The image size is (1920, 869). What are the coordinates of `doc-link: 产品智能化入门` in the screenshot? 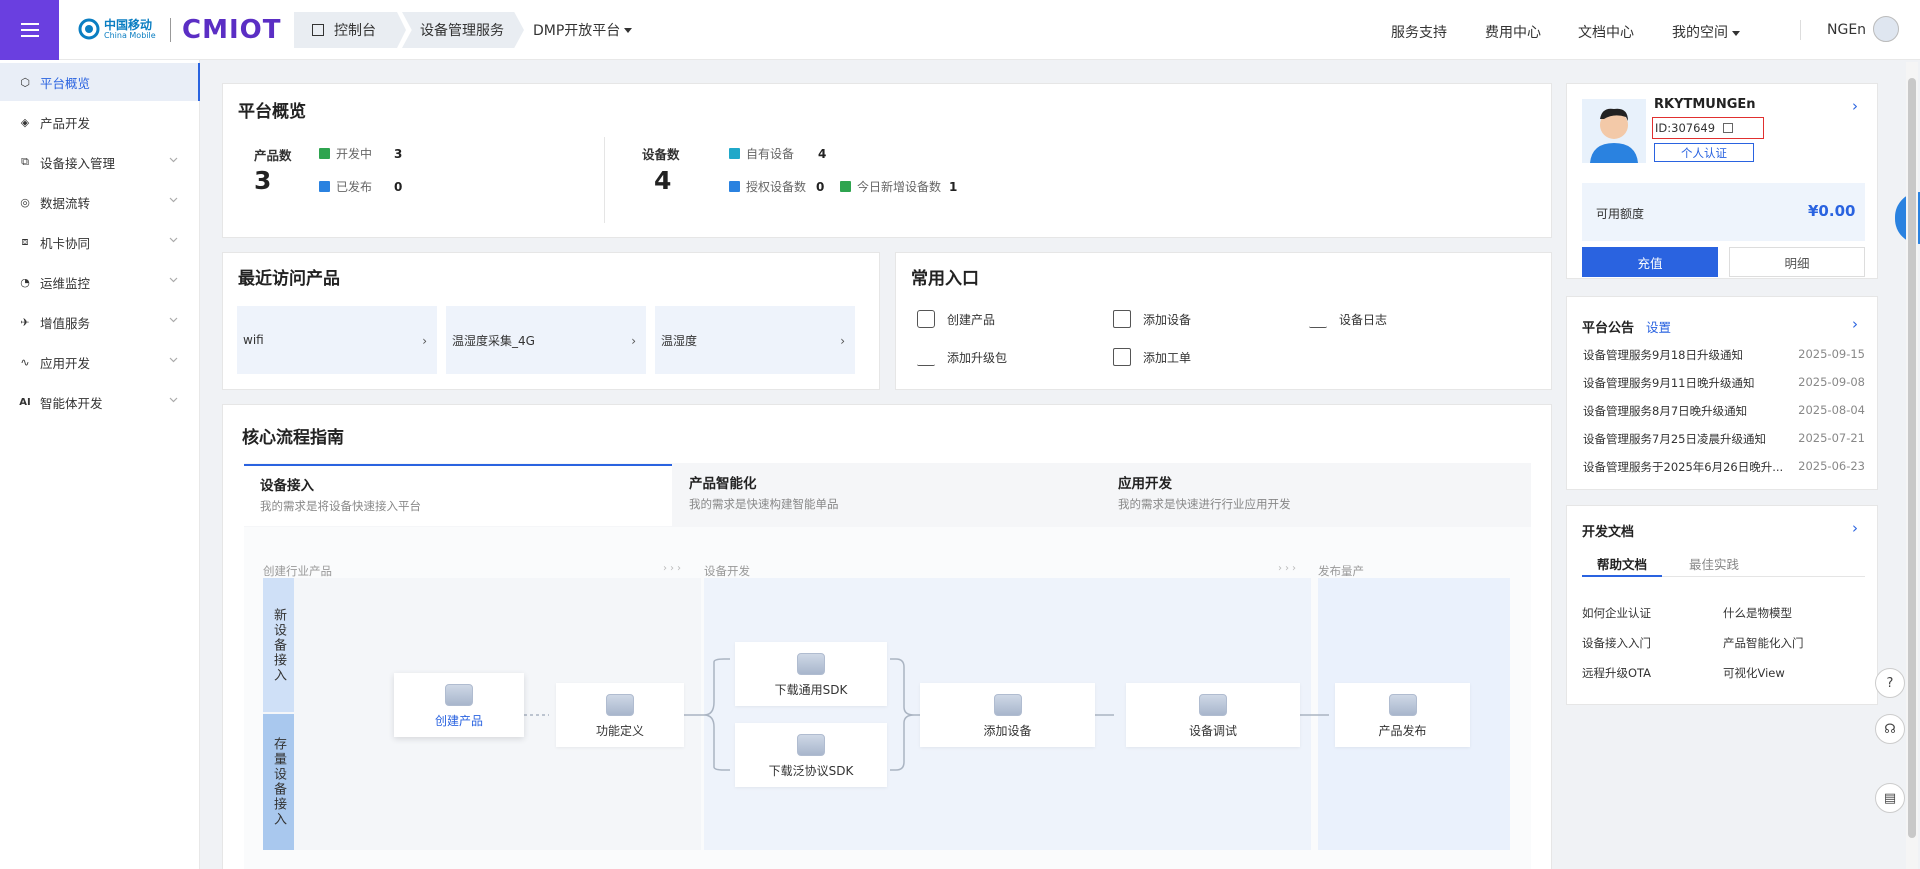 It's located at (1763, 643).